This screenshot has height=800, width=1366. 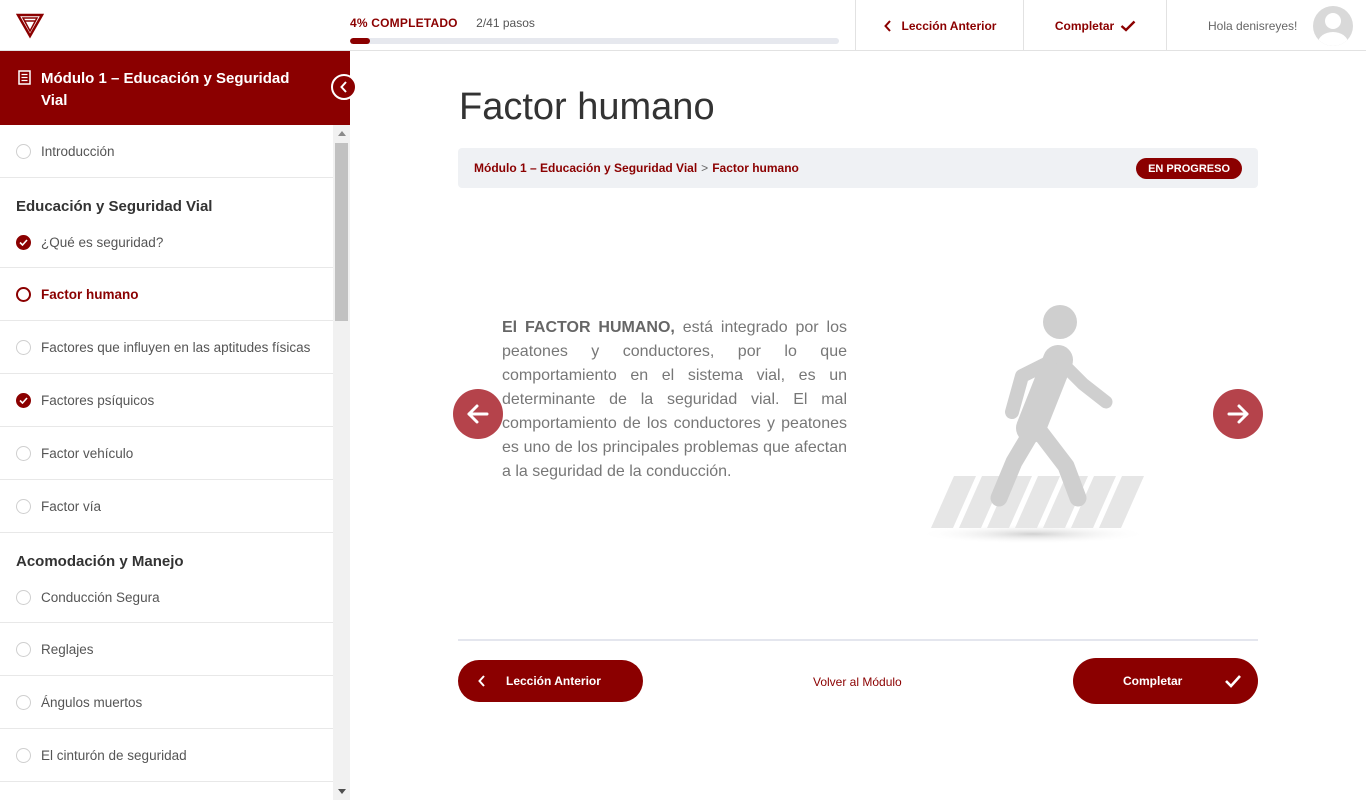 I want to click on top-complete-button: Completar, so click(x=1095, y=25).